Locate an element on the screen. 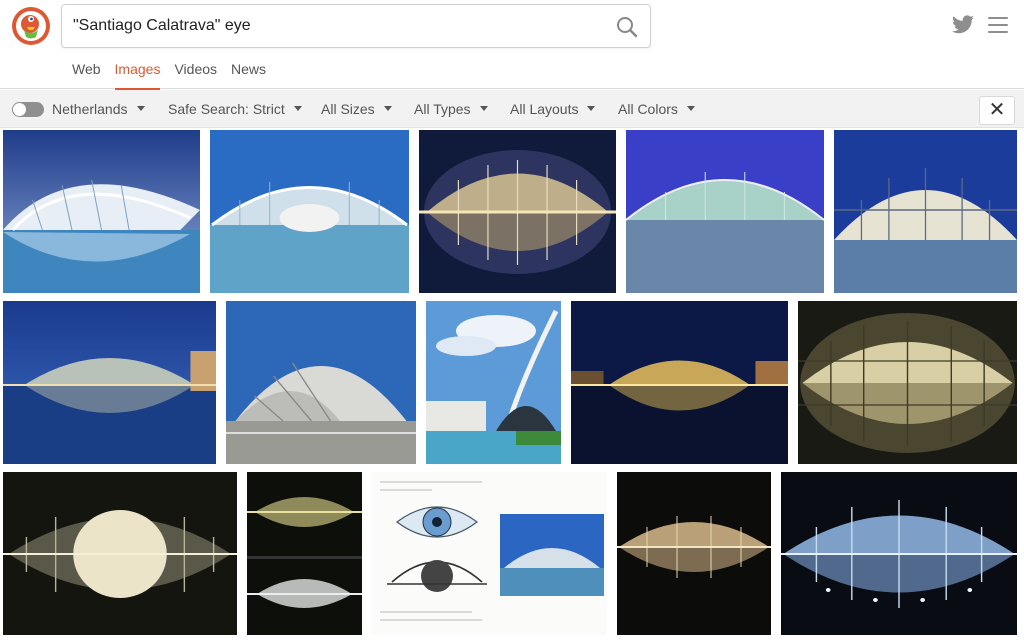 This screenshot has height=642, width=1024. duckduckgo-logo is located at coordinates (31, 26).